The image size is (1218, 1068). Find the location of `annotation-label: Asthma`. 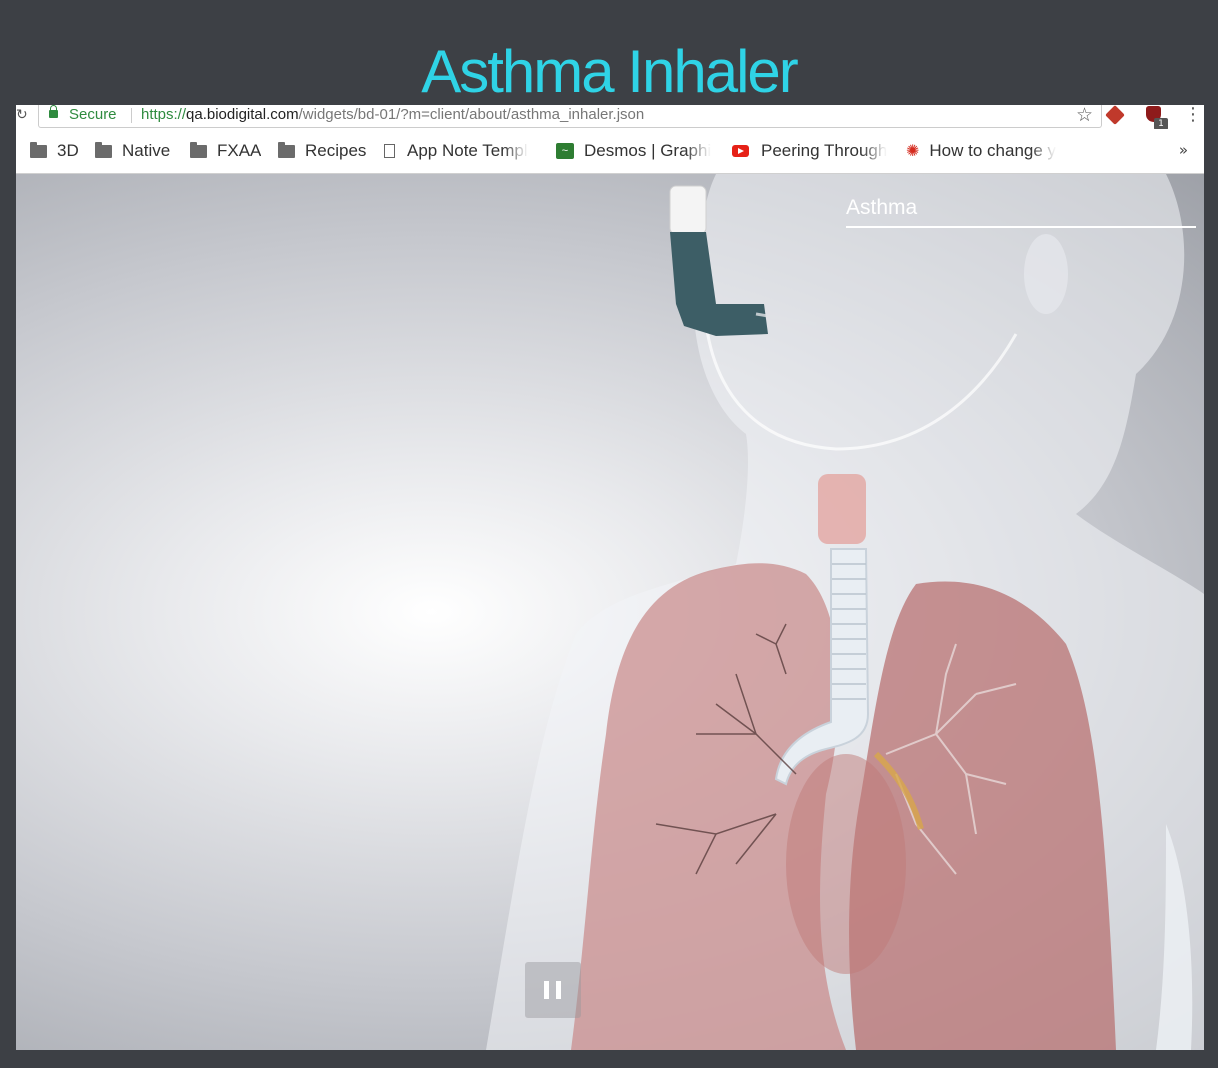

annotation-label: Asthma is located at coordinates (881, 208).